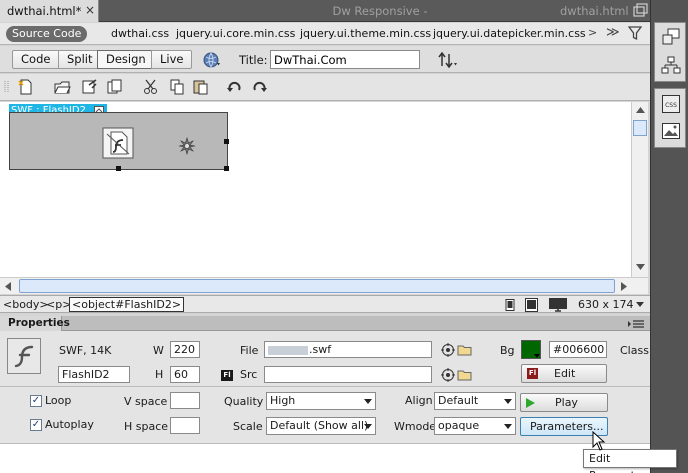  What do you see at coordinates (248, 426) in the screenshot?
I see `scale-label: Scale` at bounding box center [248, 426].